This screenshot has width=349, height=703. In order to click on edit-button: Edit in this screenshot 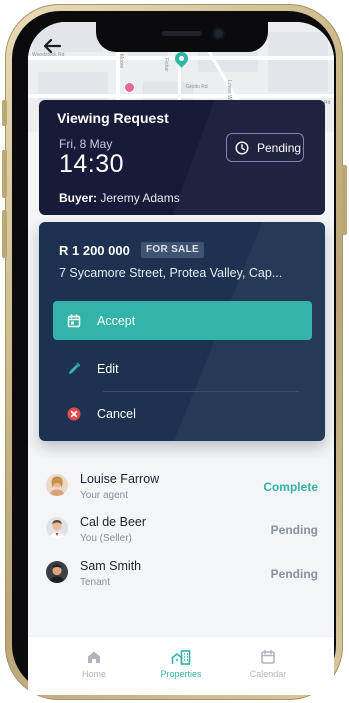, I will do `click(182, 369)`.